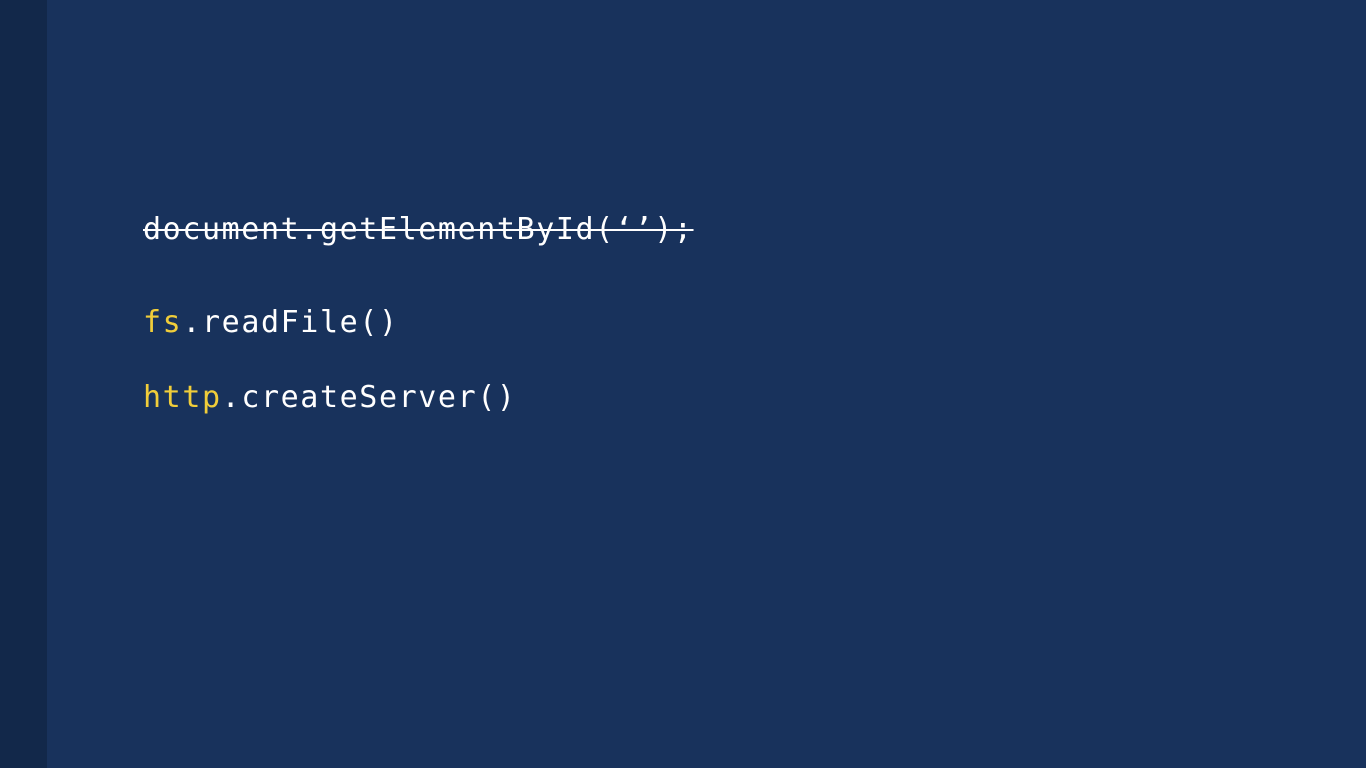  Describe the element at coordinates (23, 384) in the screenshot. I see `side-strip` at that location.